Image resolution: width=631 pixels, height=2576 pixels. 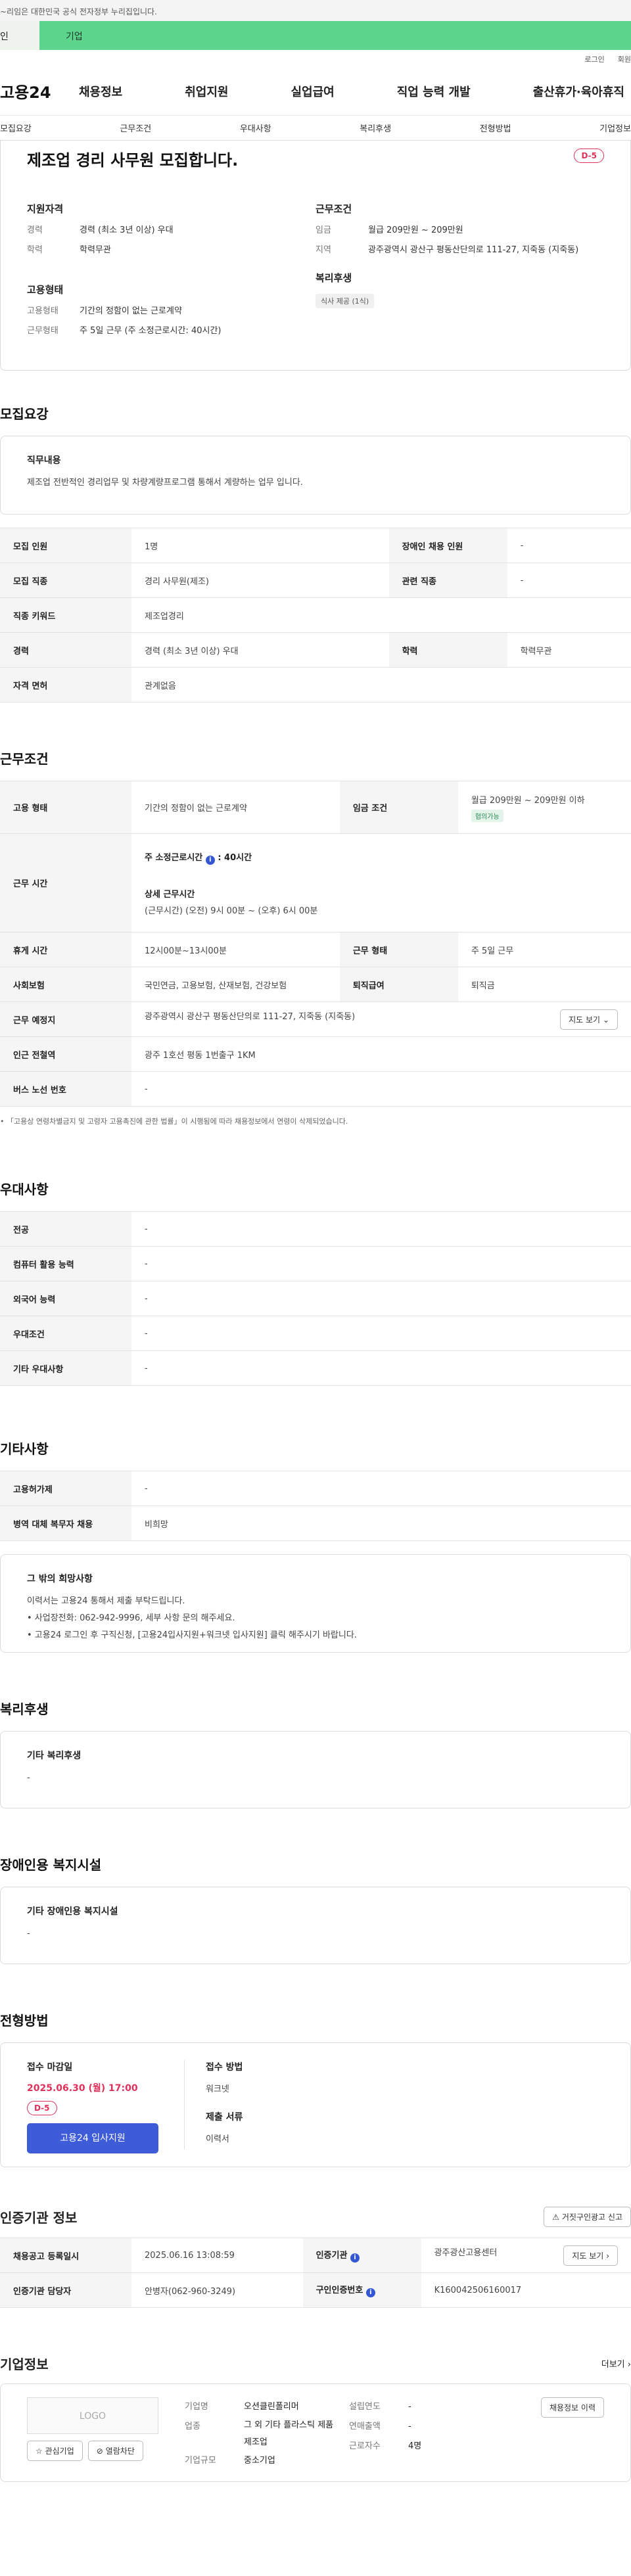 I want to click on table-value: 경리 사무원(제조), so click(x=260, y=580).